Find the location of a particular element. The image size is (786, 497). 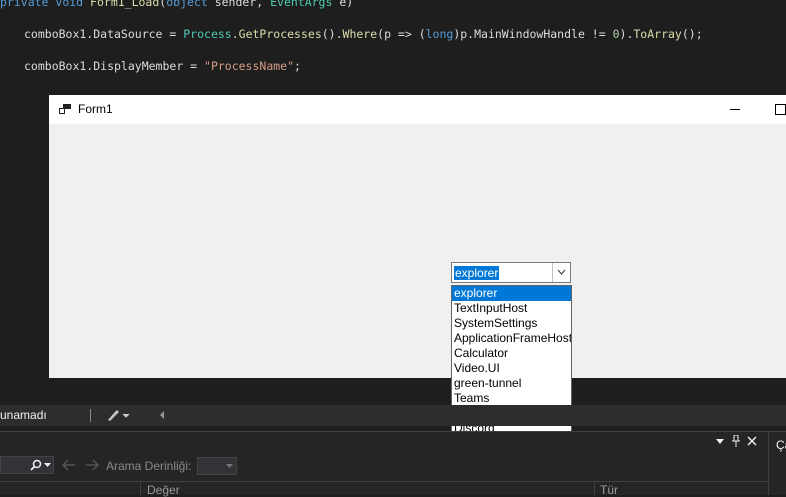

search-depth-label: Arama Derinliği: is located at coordinates (149, 466).